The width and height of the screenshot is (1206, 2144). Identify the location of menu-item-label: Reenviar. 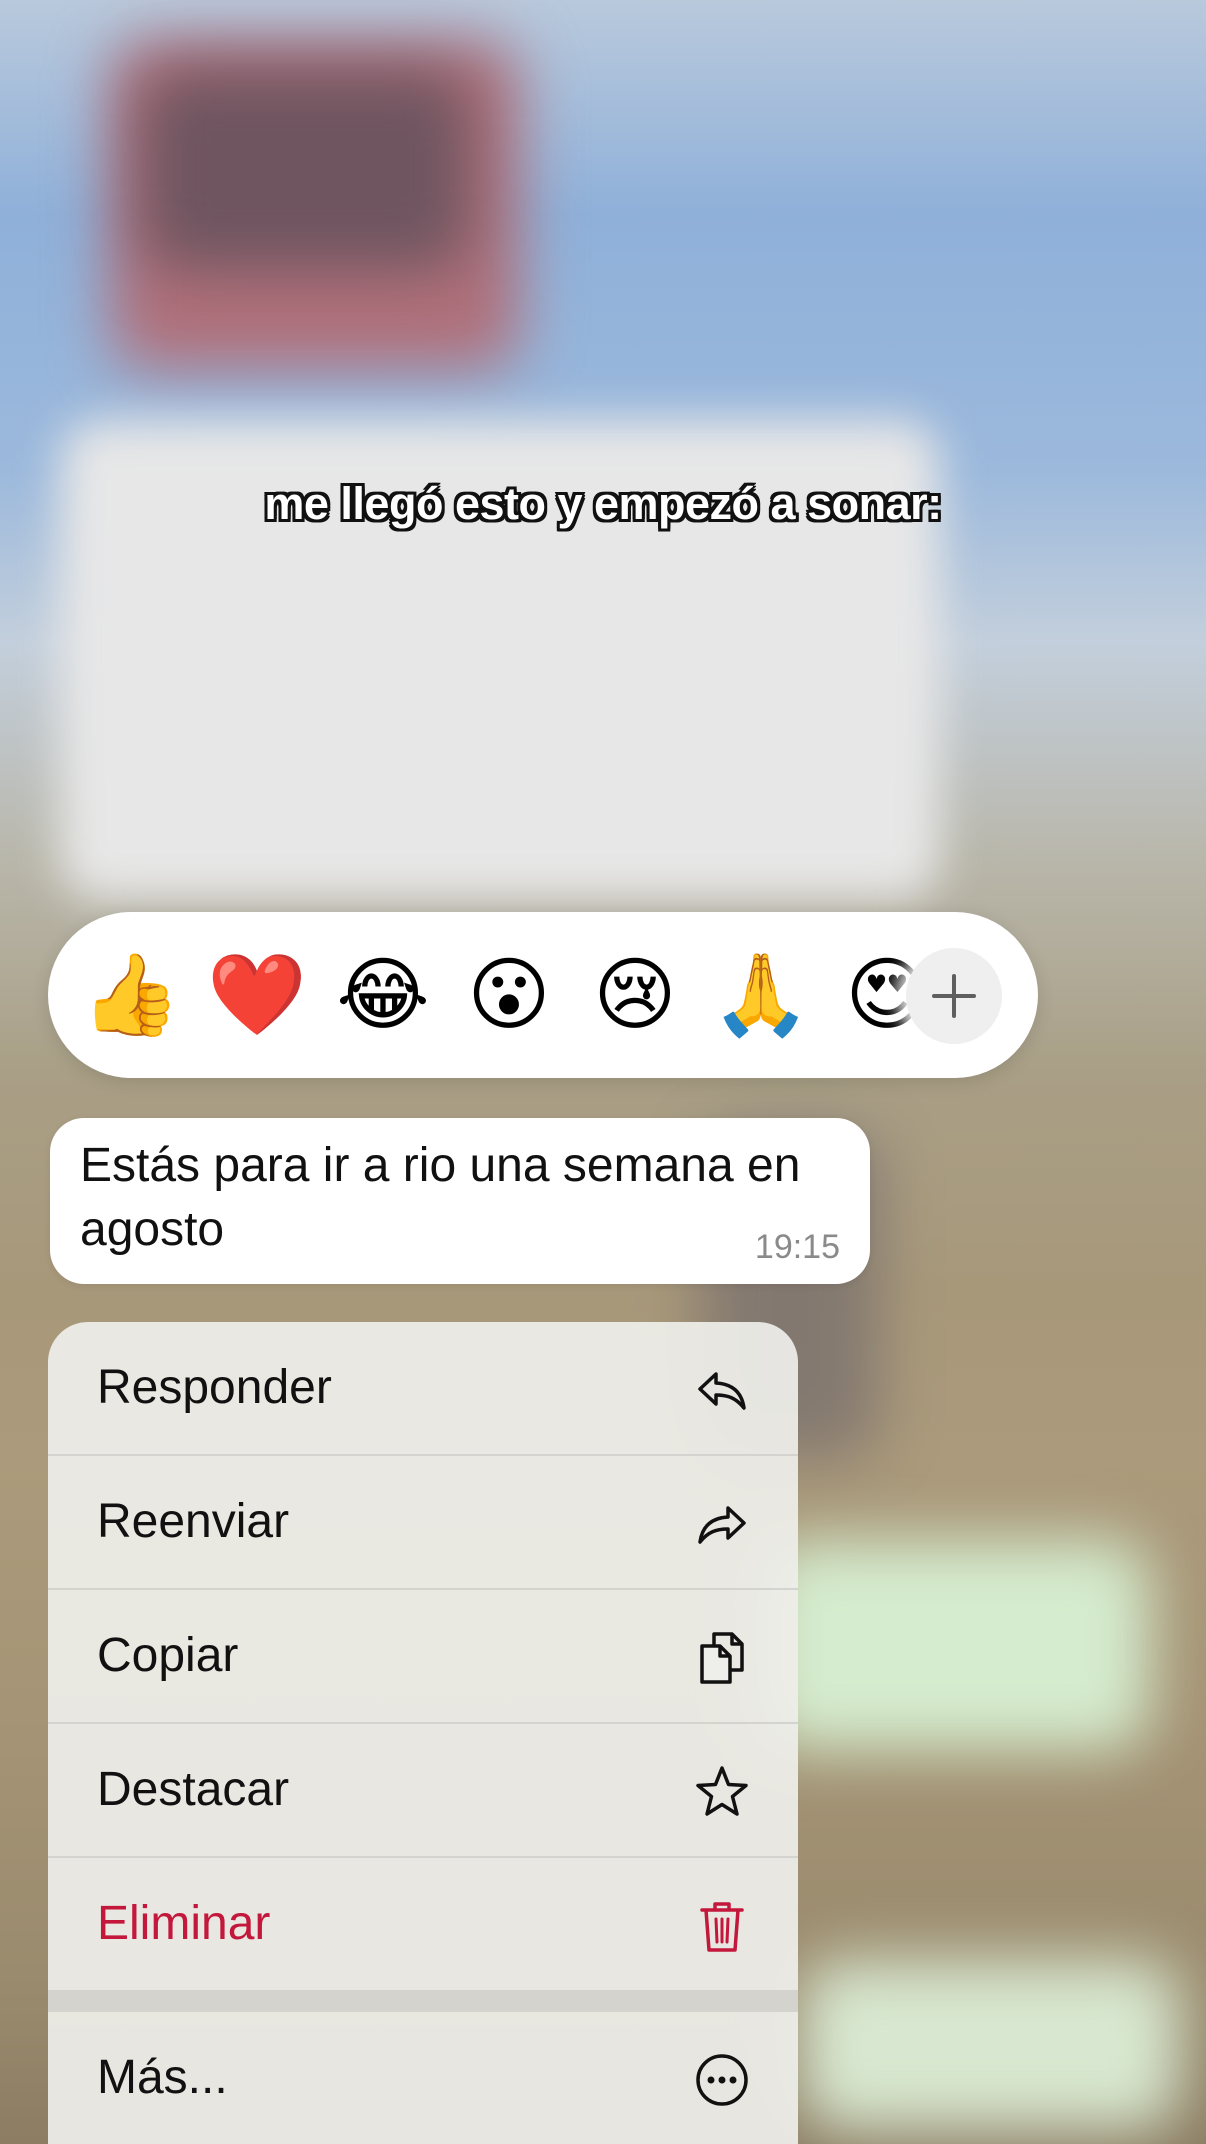
(193, 1521).